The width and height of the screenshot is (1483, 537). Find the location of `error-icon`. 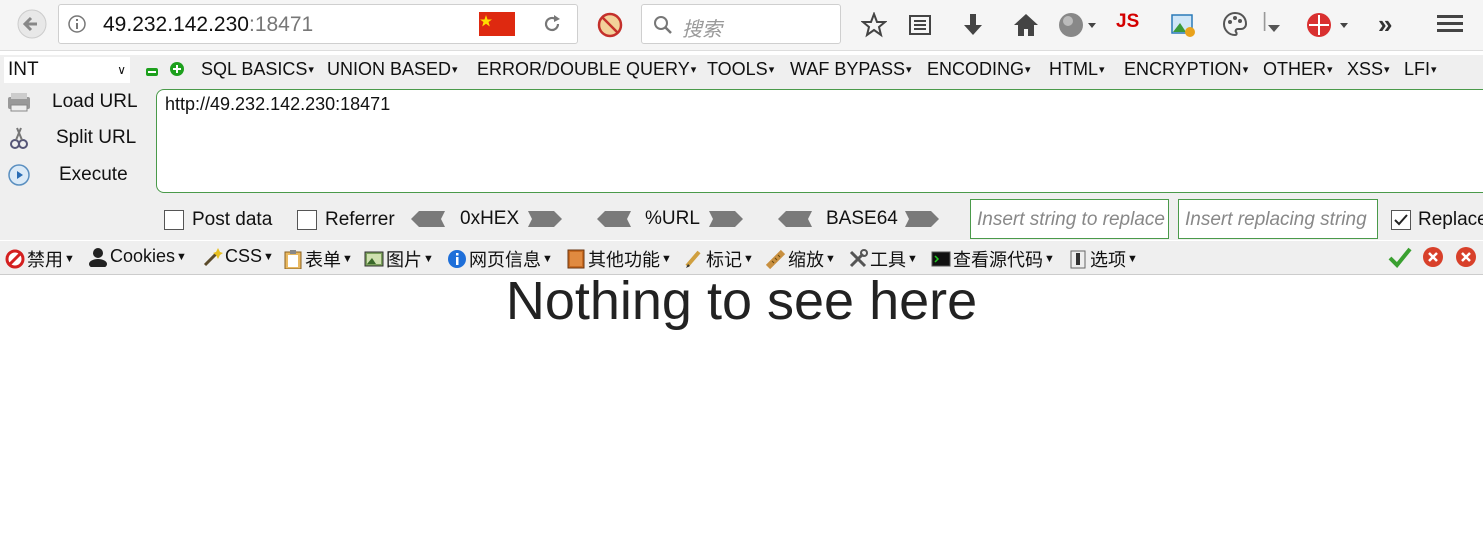

error-icon is located at coordinates (1433, 259).